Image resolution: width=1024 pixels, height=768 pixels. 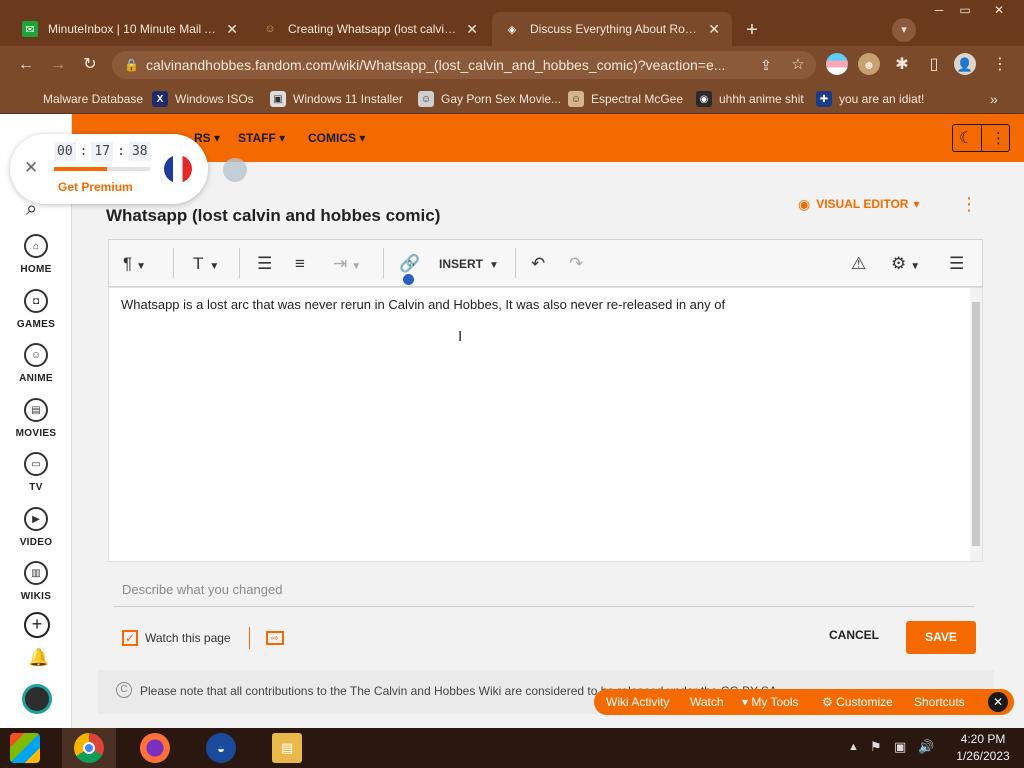 What do you see at coordinates (934, 65) in the screenshot?
I see `side-panel-icon: ▯` at bounding box center [934, 65].